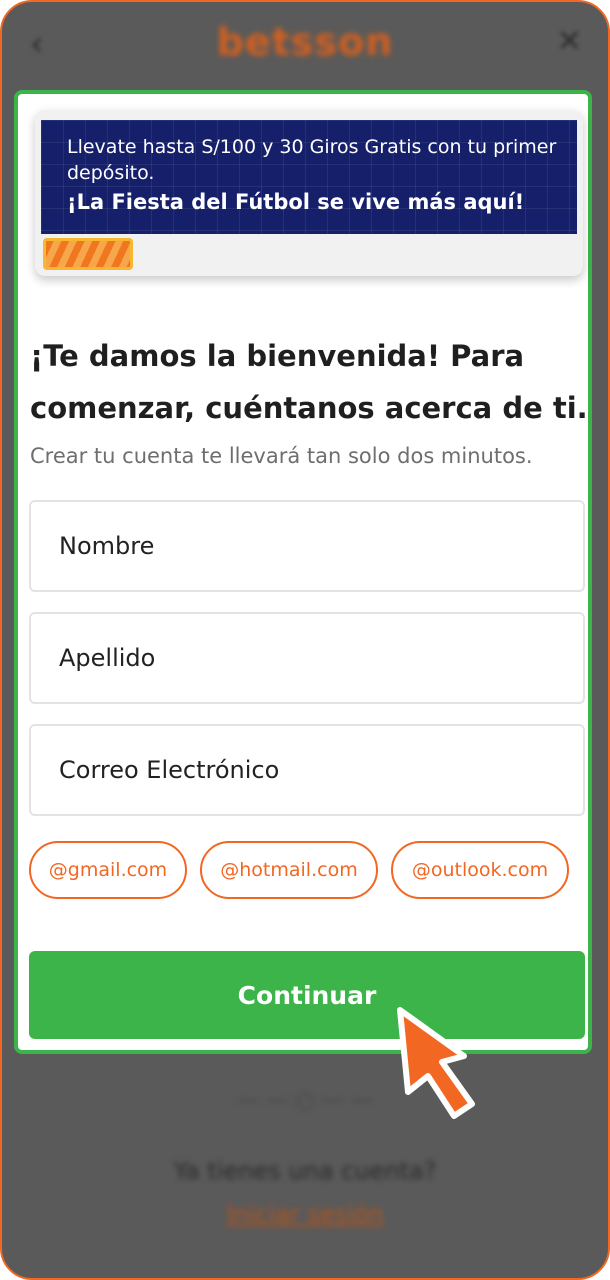 Image resolution: width=610 pixels, height=1280 pixels. What do you see at coordinates (305, 1214) in the screenshot?
I see `login-link: Iniciar sesión` at bounding box center [305, 1214].